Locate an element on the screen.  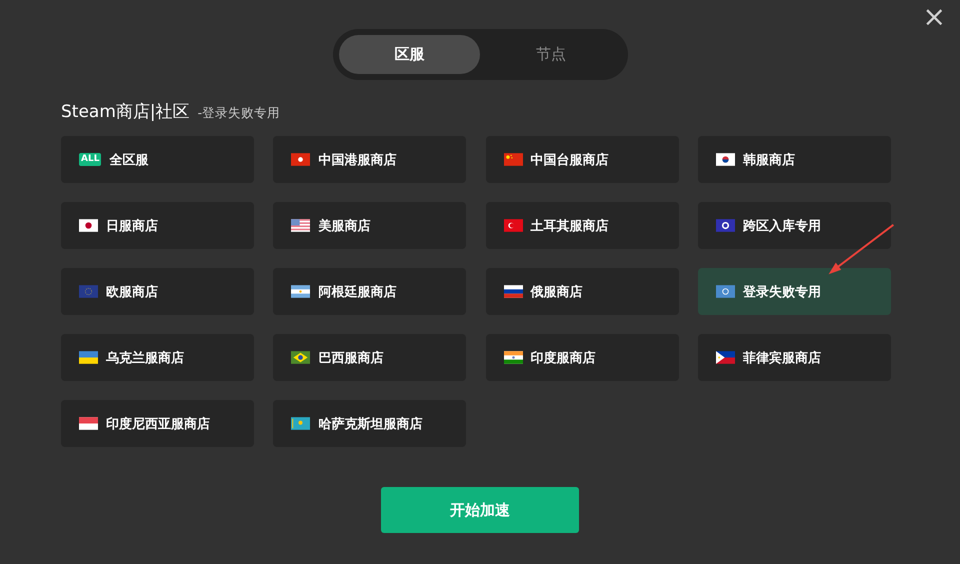
region-option: 印度尼西亚服商店 is located at coordinates (157, 423).